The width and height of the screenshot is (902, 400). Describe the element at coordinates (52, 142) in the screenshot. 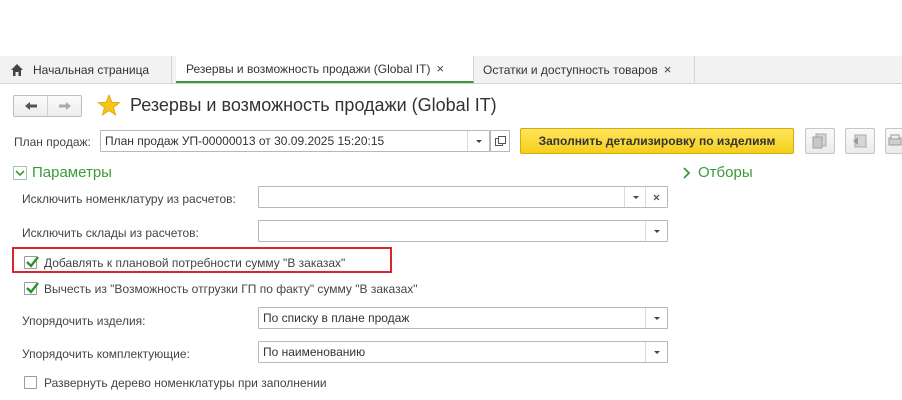

I see `plan-label: План продаж:` at that location.